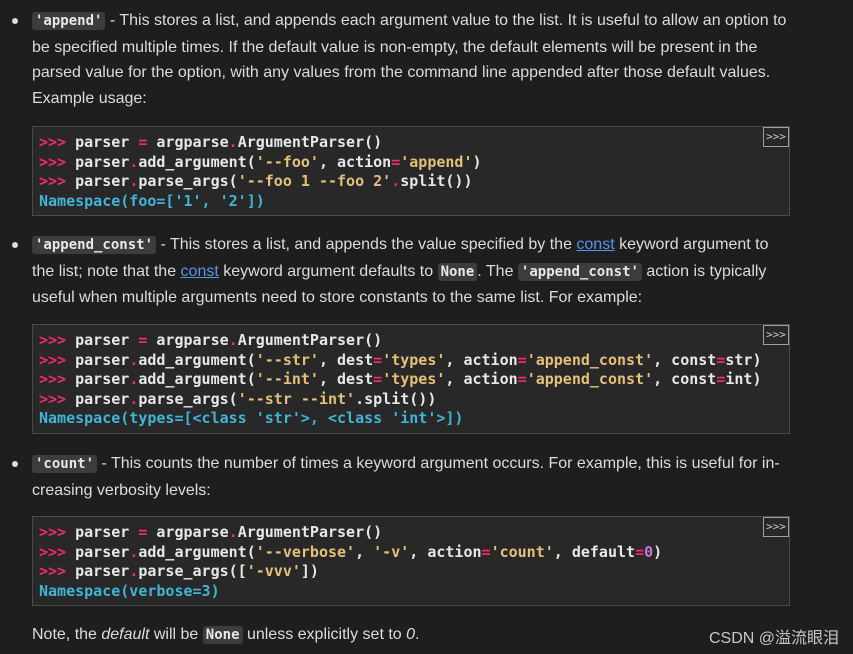 Image resolution: width=853 pixels, height=654 pixels. Describe the element at coordinates (436, 161) in the screenshot. I see `code-string: 'append'` at that location.